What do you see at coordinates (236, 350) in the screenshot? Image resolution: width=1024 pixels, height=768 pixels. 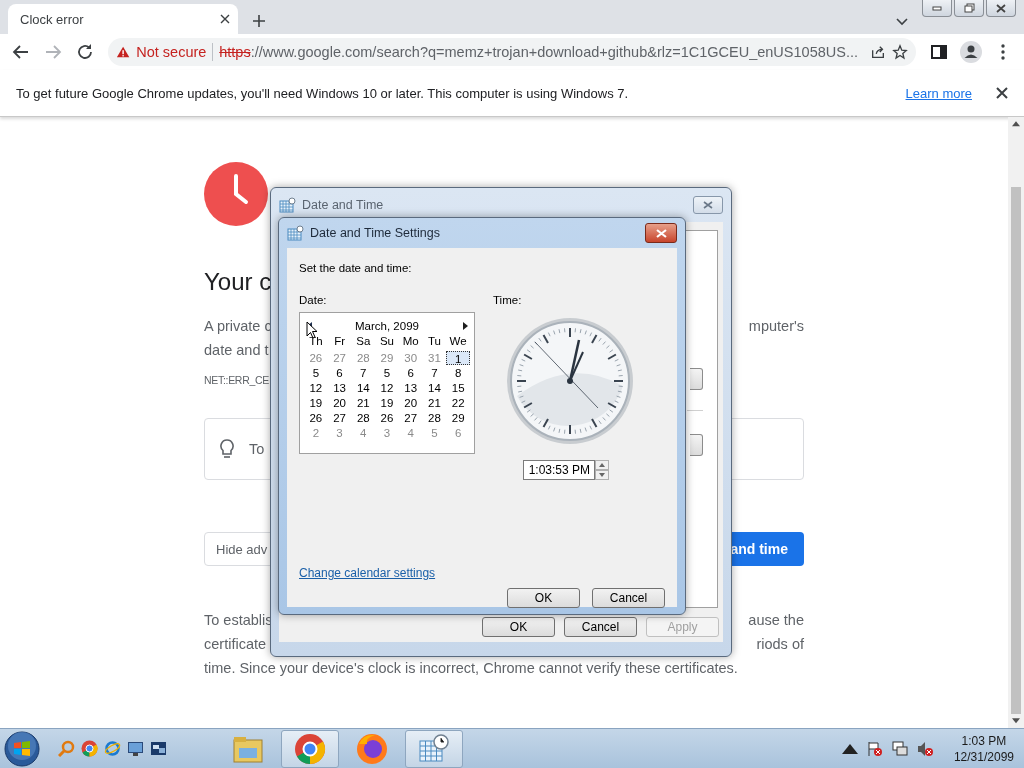 I see `body-text: date and t` at bounding box center [236, 350].